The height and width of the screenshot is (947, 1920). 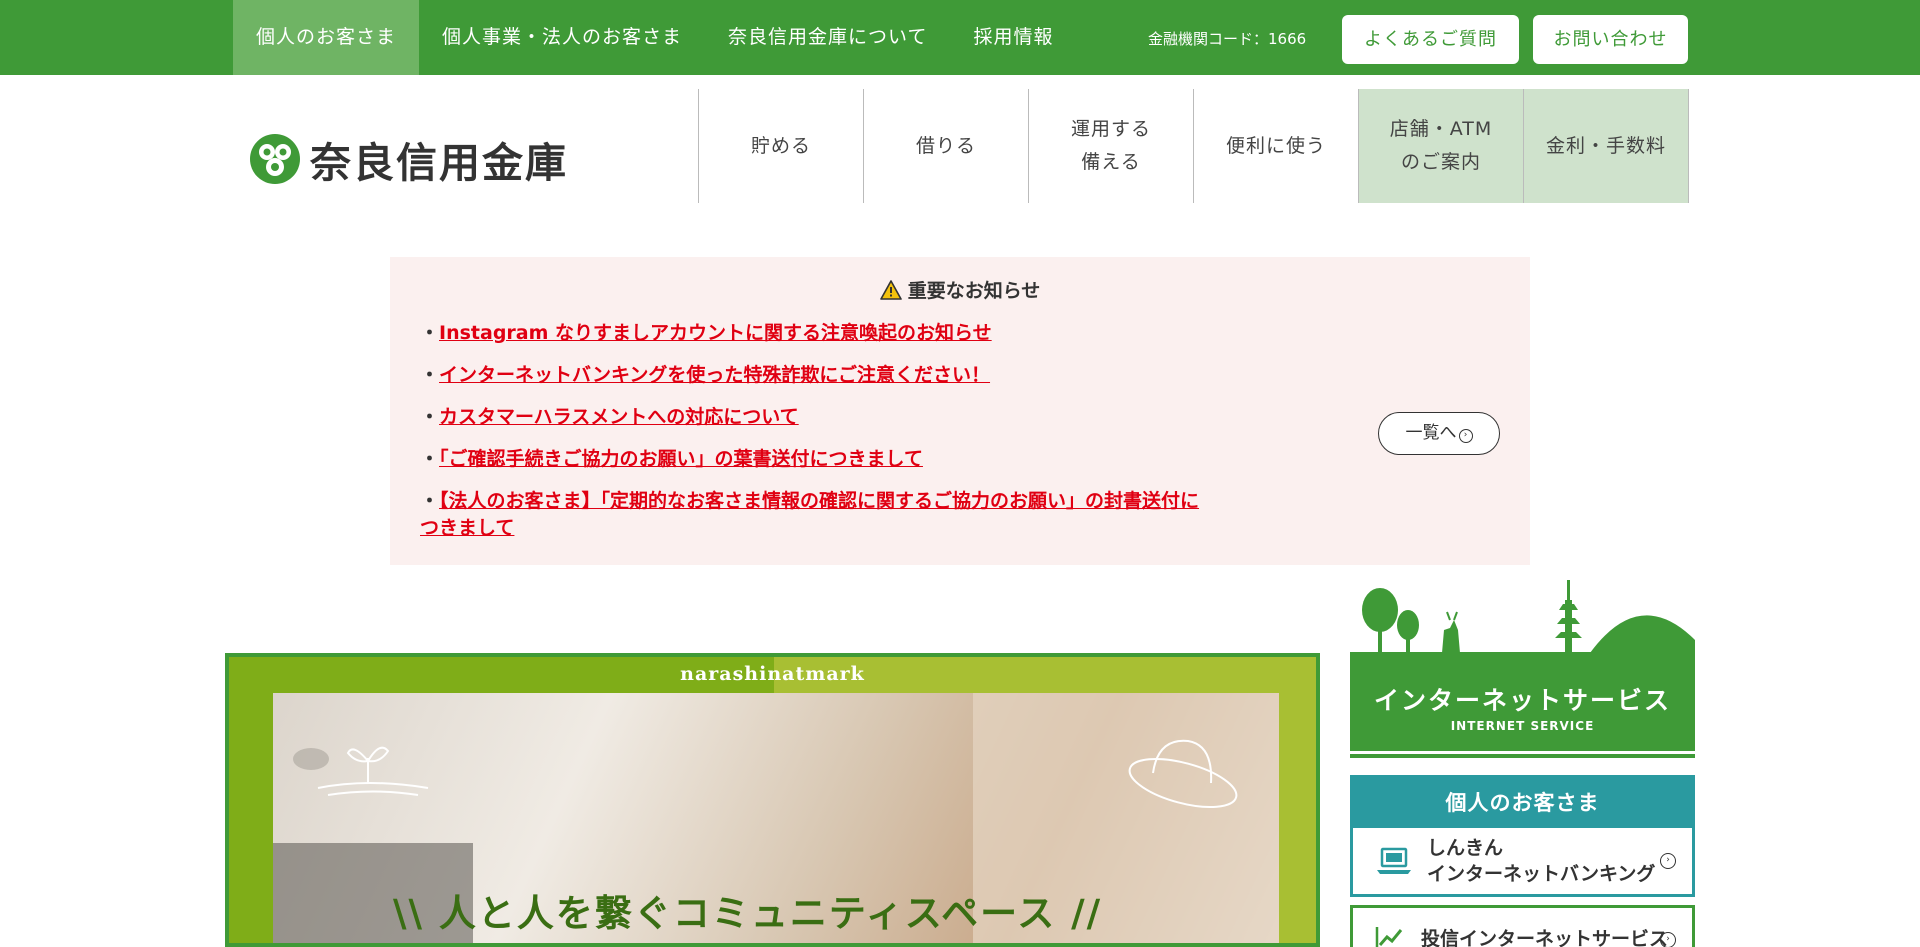 I want to click on mainnav-item-invest: 運用する 備える, so click(x=1110, y=146).